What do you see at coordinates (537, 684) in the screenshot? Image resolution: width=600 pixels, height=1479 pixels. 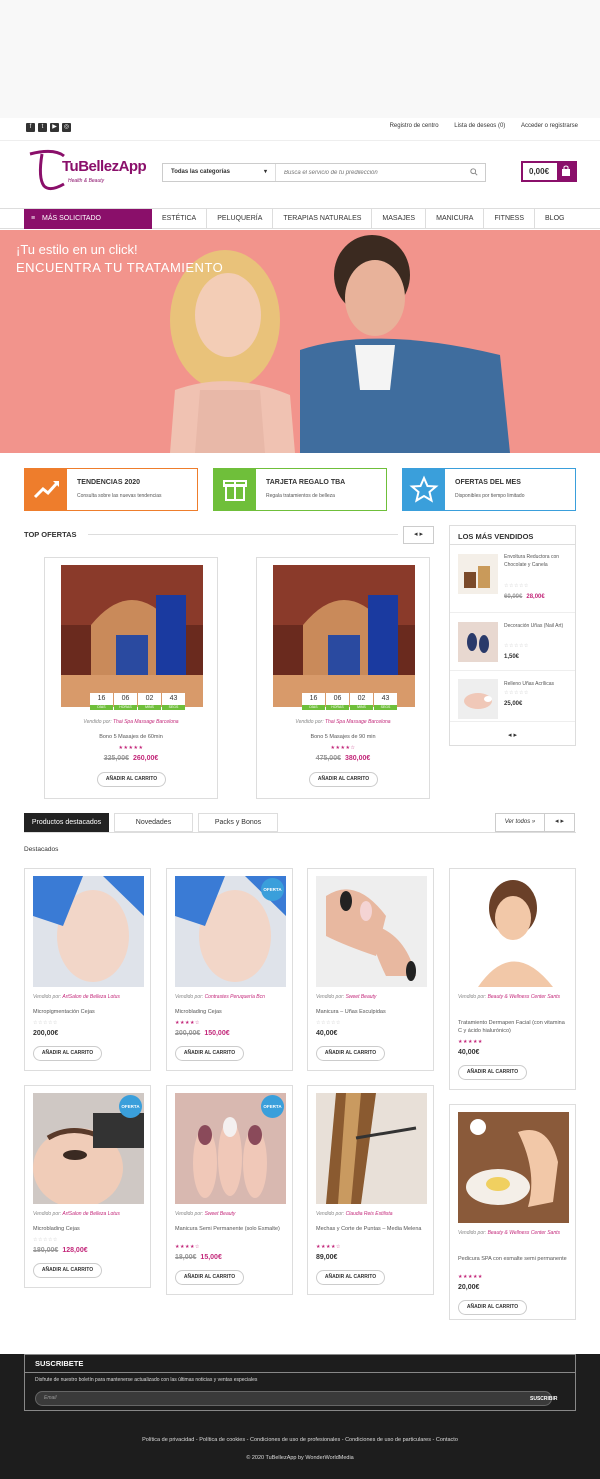 I see `bestseller-name: Relleno Uñas Acrílicas` at bounding box center [537, 684].